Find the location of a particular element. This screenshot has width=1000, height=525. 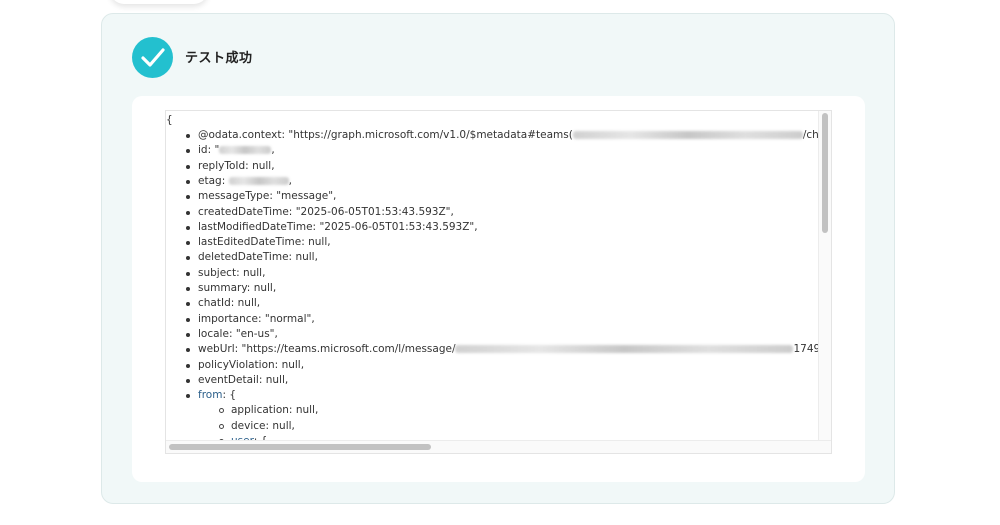

json-line-etag: etag: , is located at coordinates (245, 181).